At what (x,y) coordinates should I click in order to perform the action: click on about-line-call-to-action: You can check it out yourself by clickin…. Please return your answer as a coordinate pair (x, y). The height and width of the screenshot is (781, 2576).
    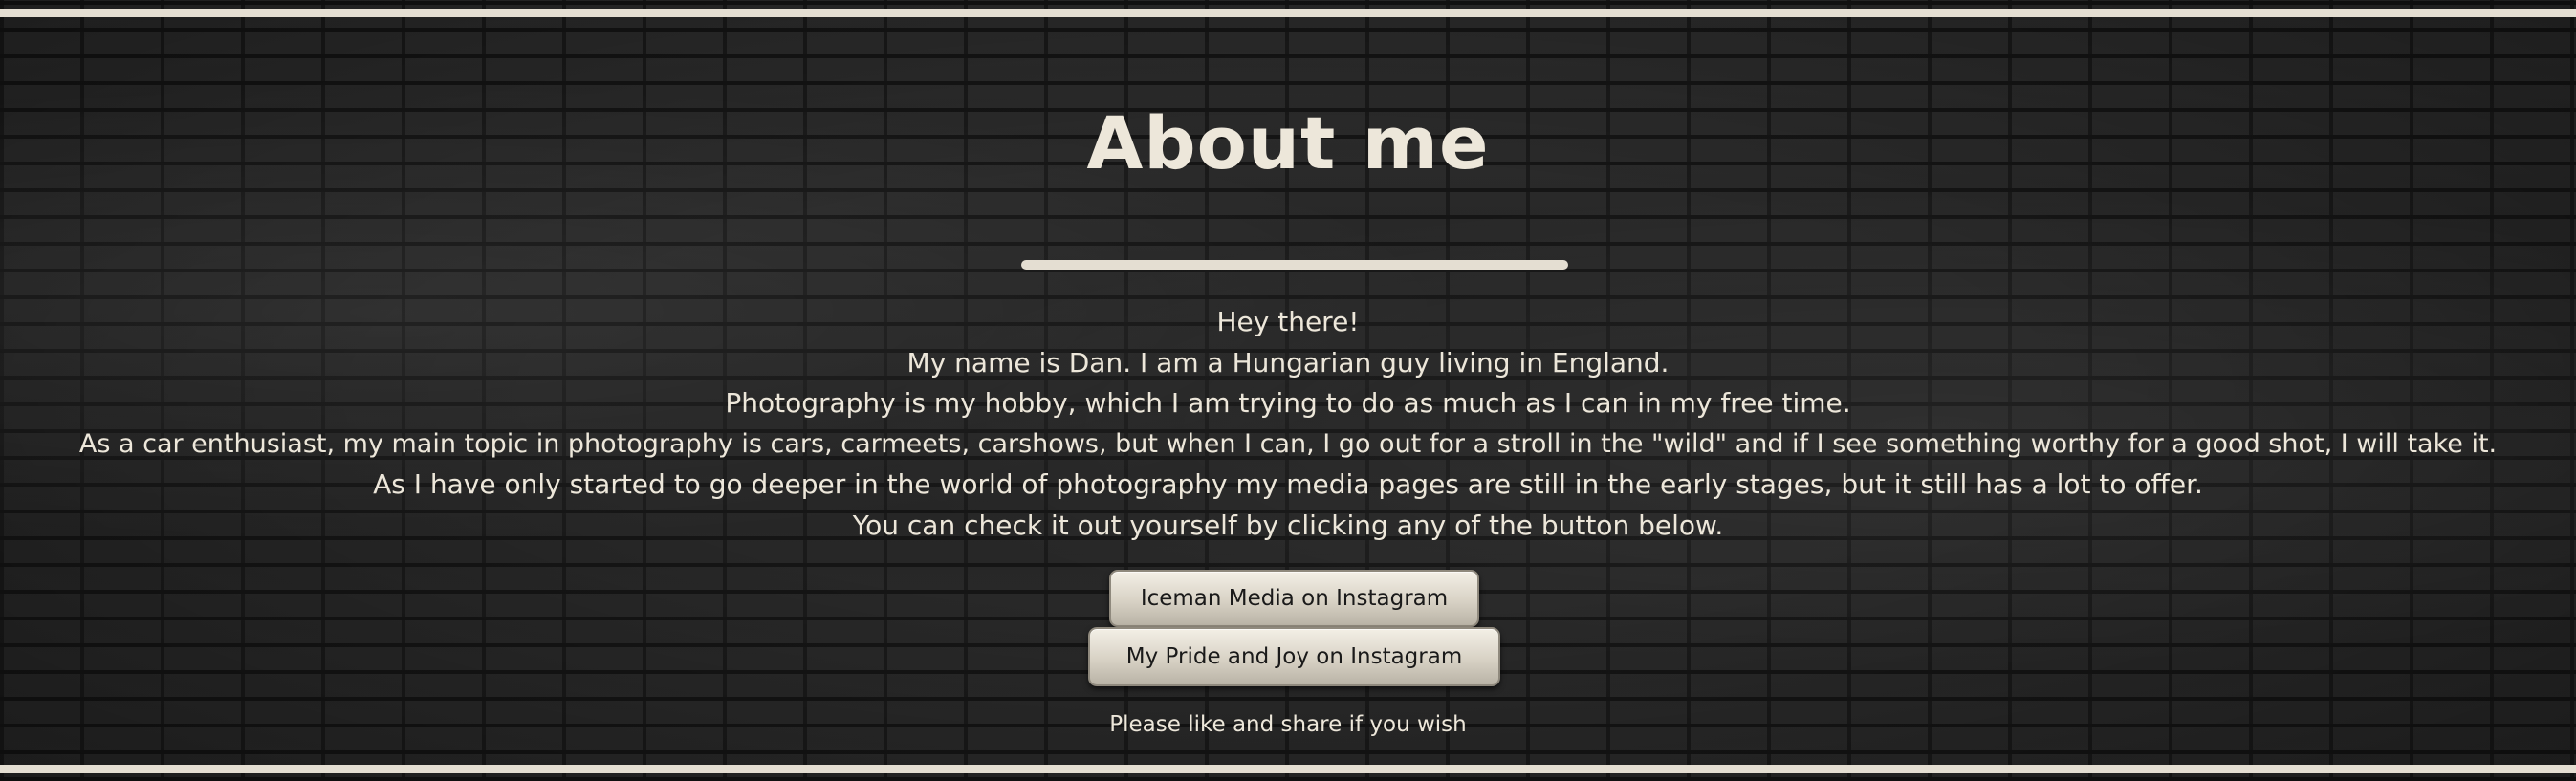
    Looking at the image, I should click on (1288, 525).